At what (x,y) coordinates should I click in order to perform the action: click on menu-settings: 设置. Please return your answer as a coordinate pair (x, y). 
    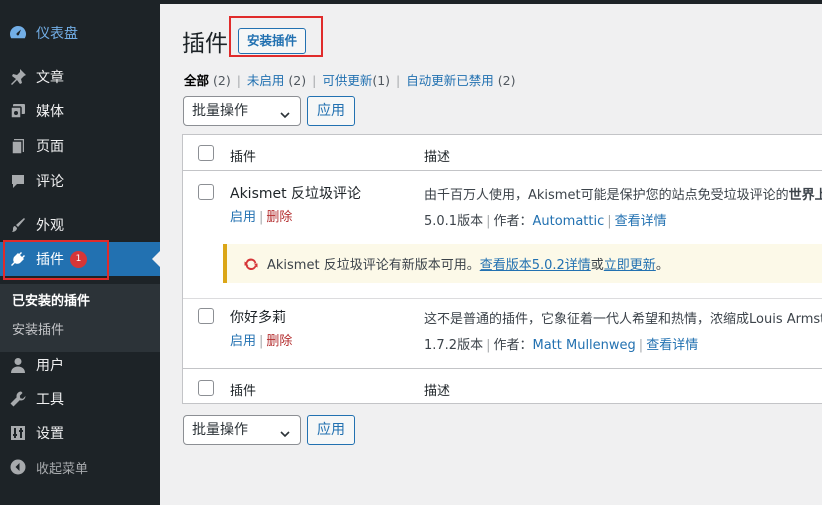
    Looking at the image, I should click on (80, 433).